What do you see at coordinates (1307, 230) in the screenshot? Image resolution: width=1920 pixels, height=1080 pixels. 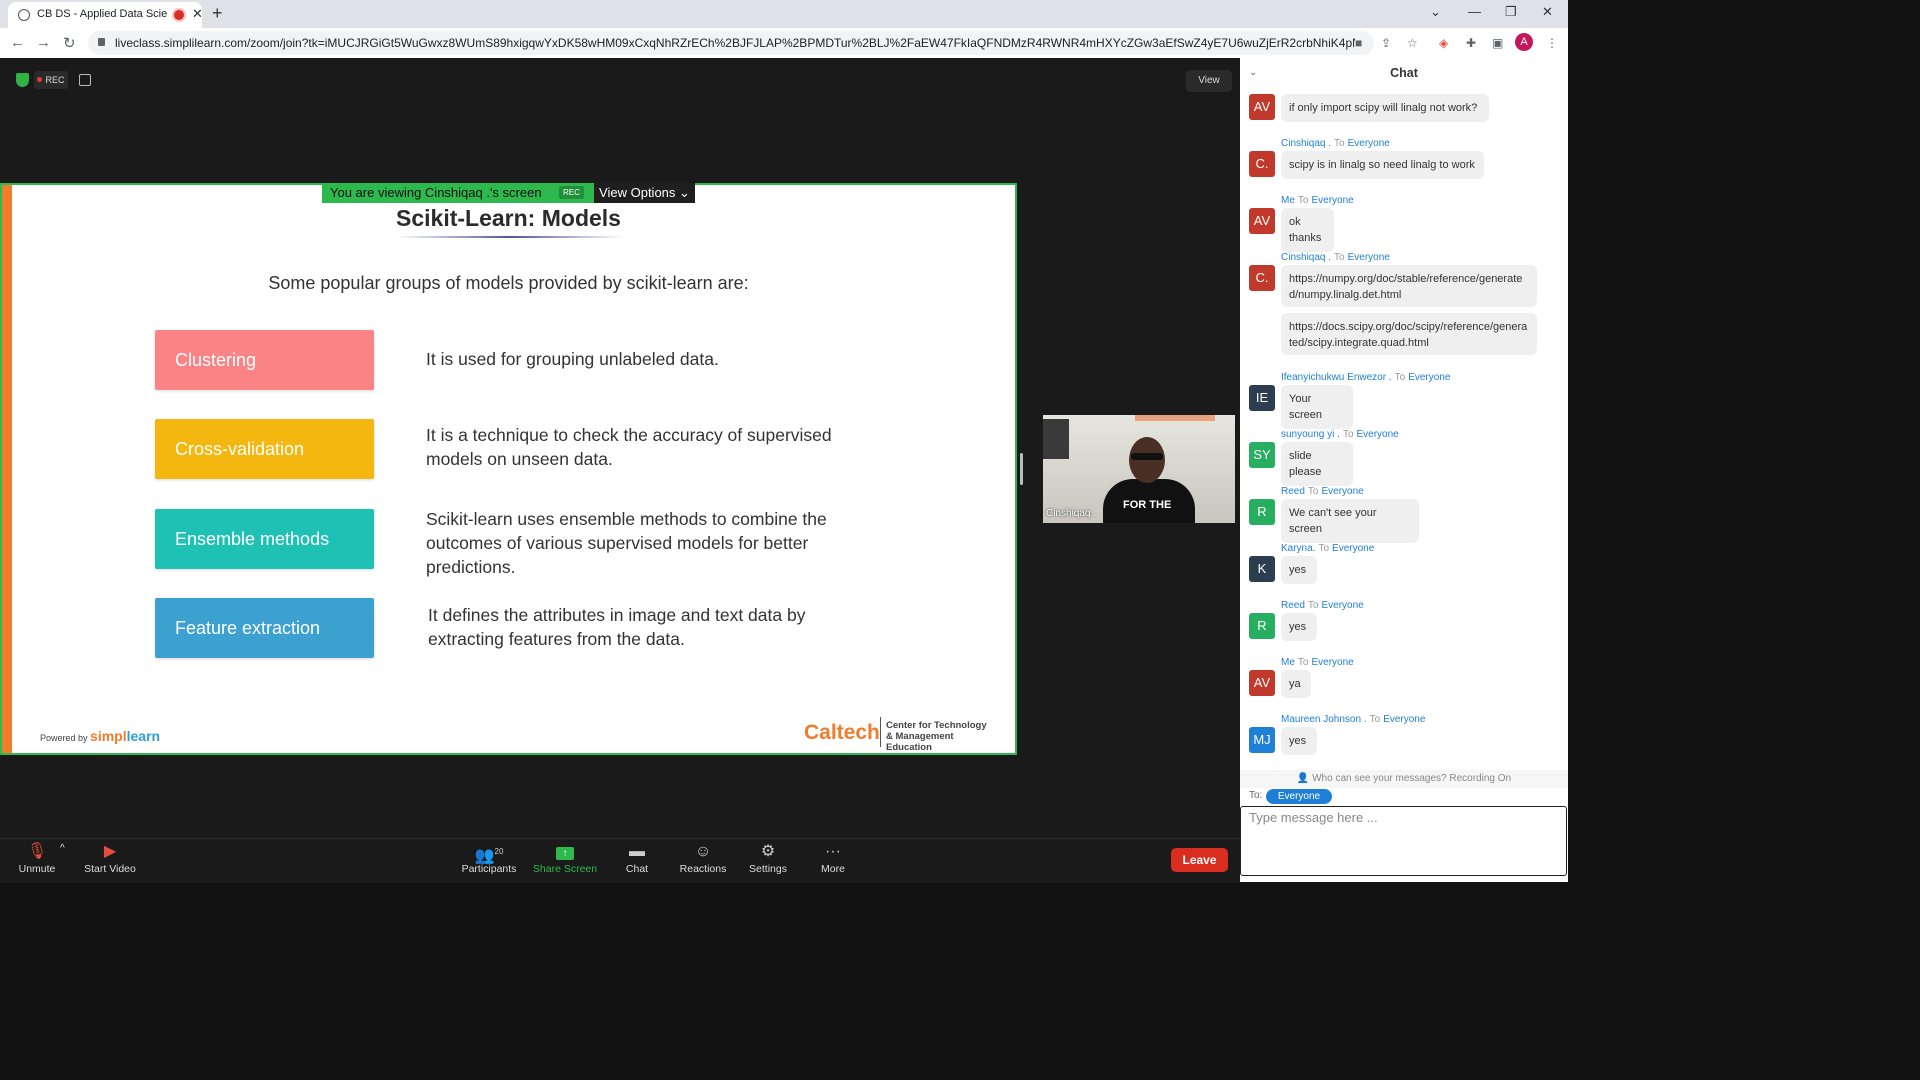 I see `message-bubble: ok thanks` at bounding box center [1307, 230].